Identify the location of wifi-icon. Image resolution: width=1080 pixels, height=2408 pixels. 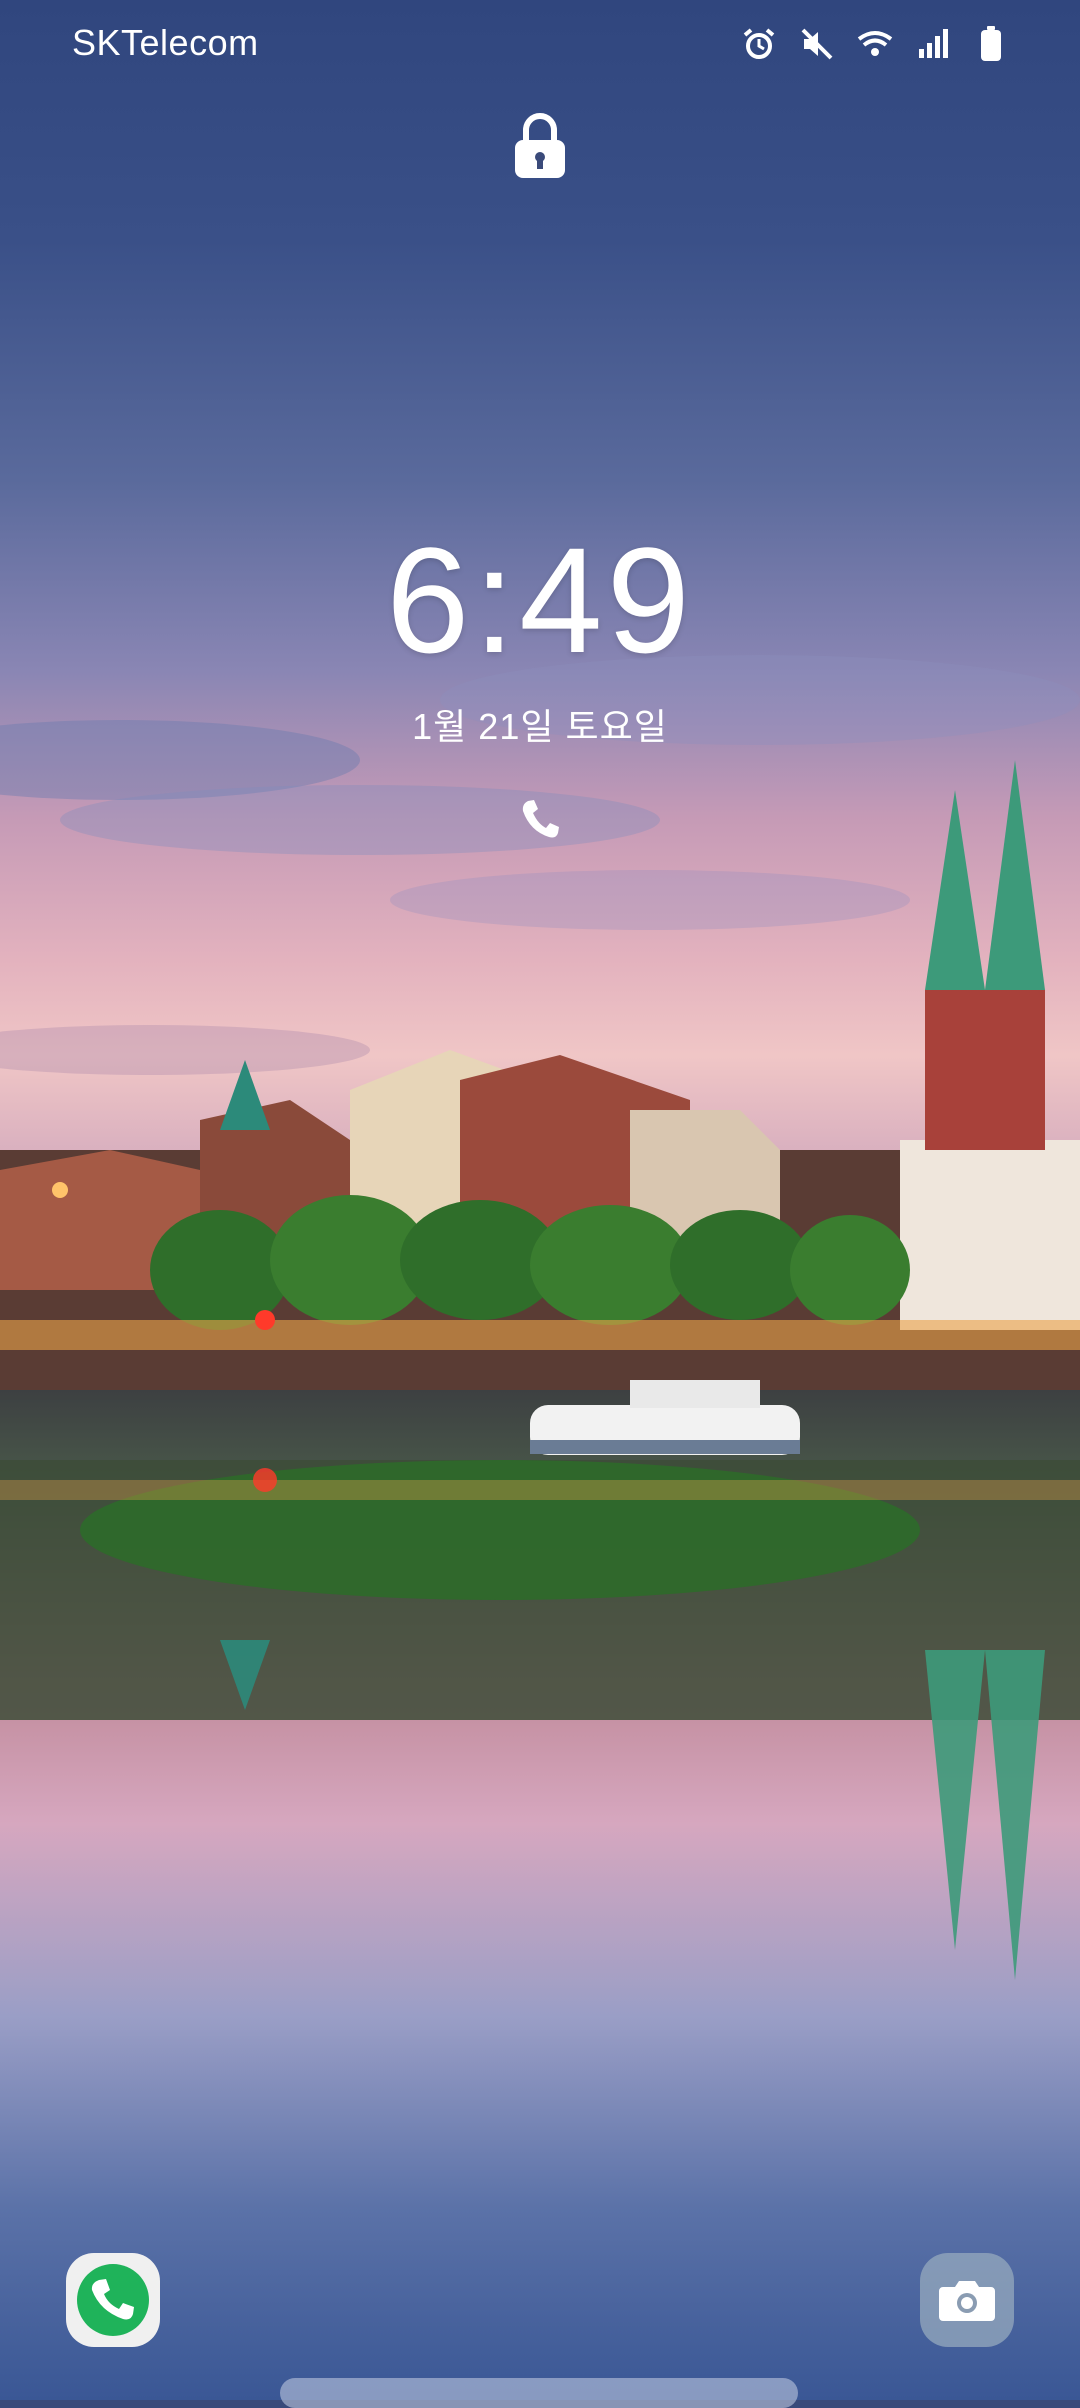
(875, 44).